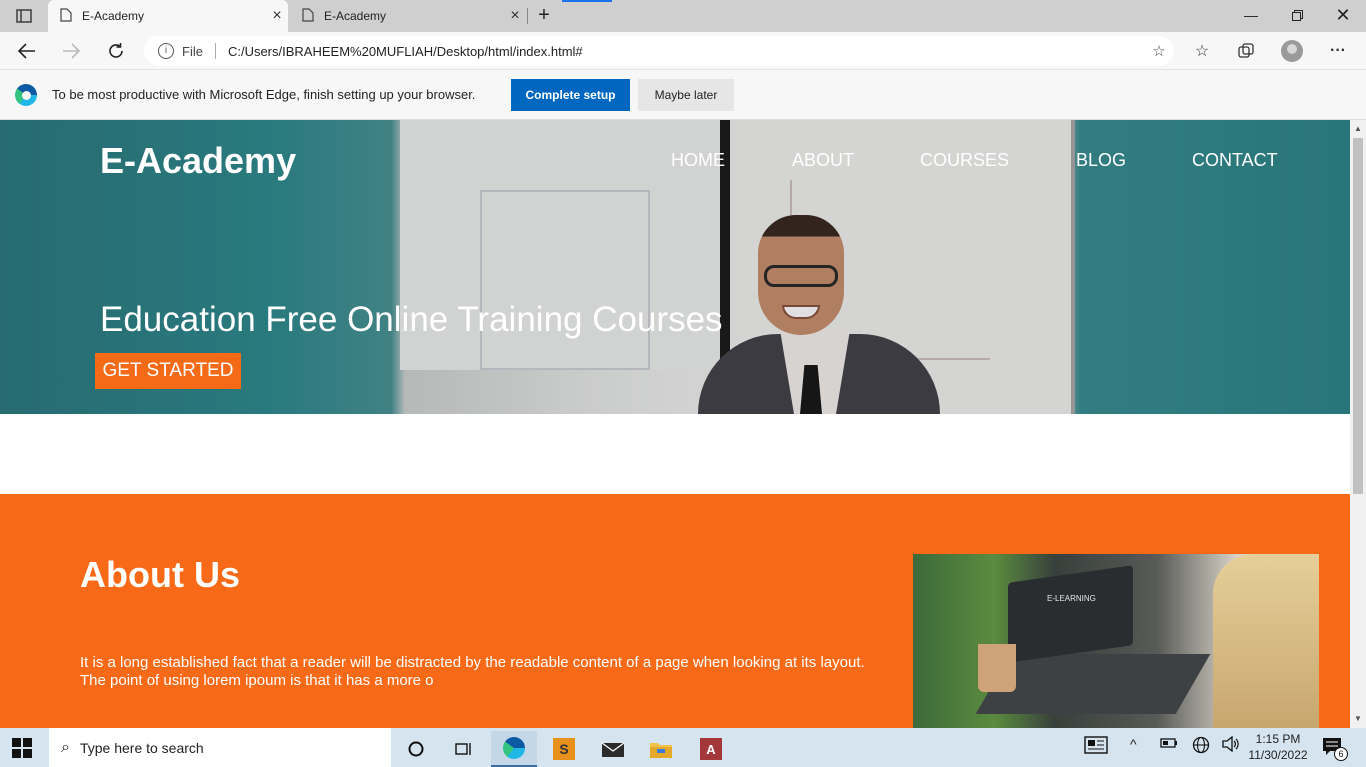  Describe the element at coordinates (116, 51) in the screenshot. I see `refresh-button` at that location.